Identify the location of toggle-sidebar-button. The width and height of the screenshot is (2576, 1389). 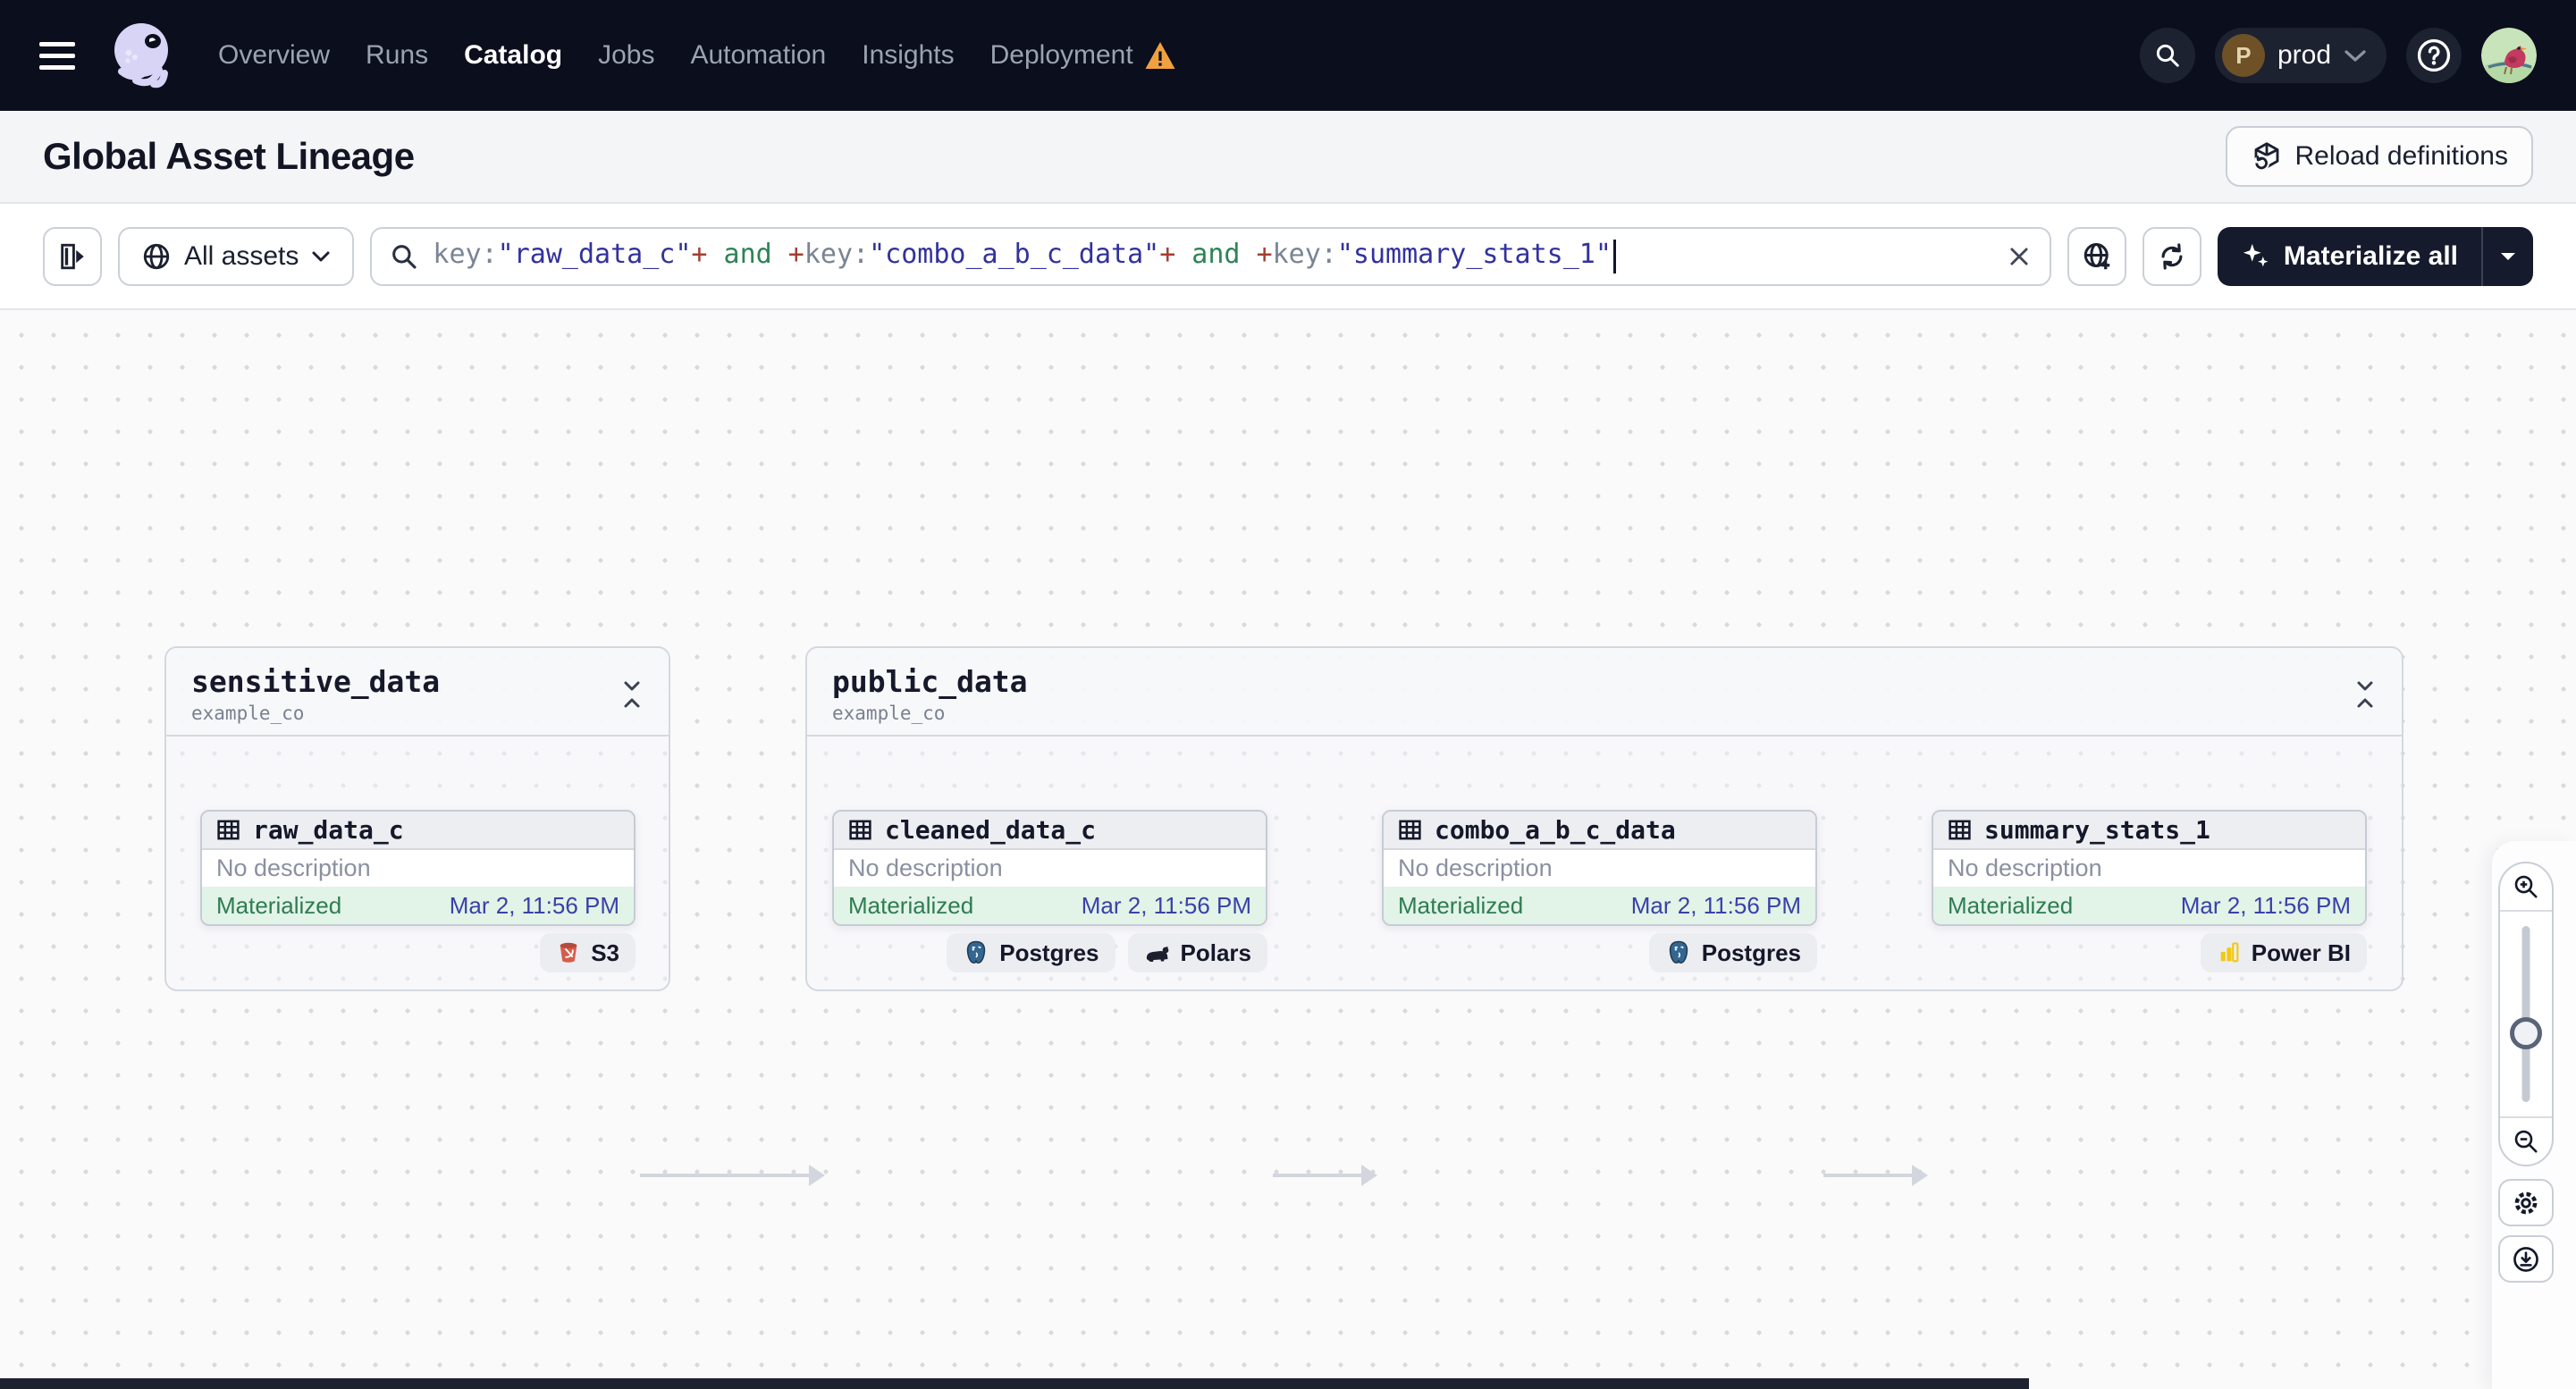
(73, 256).